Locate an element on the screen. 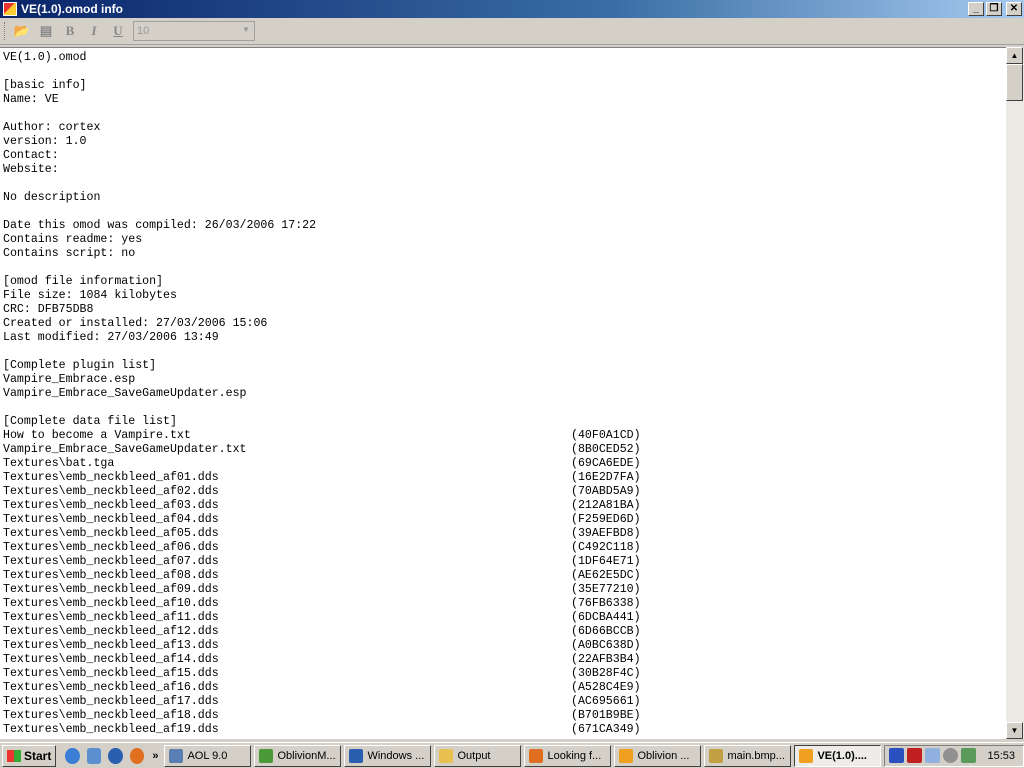  open-icon: 📂 is located at coordinates (22, 31).